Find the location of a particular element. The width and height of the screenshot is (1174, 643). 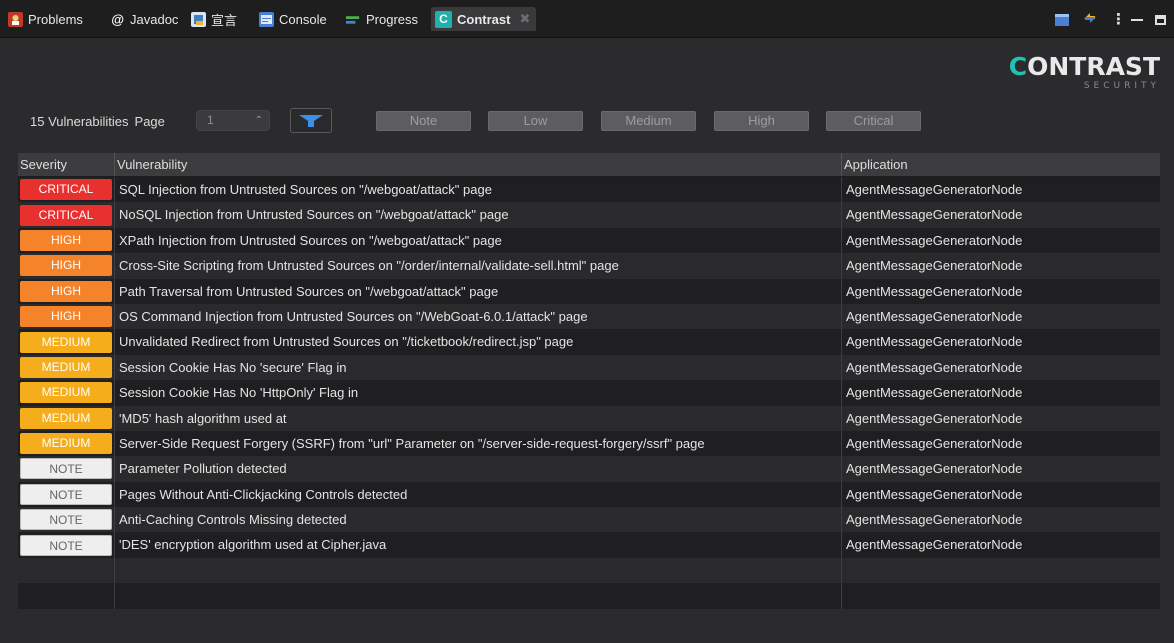

minimize-icon is located at coordinates (1137, 19).